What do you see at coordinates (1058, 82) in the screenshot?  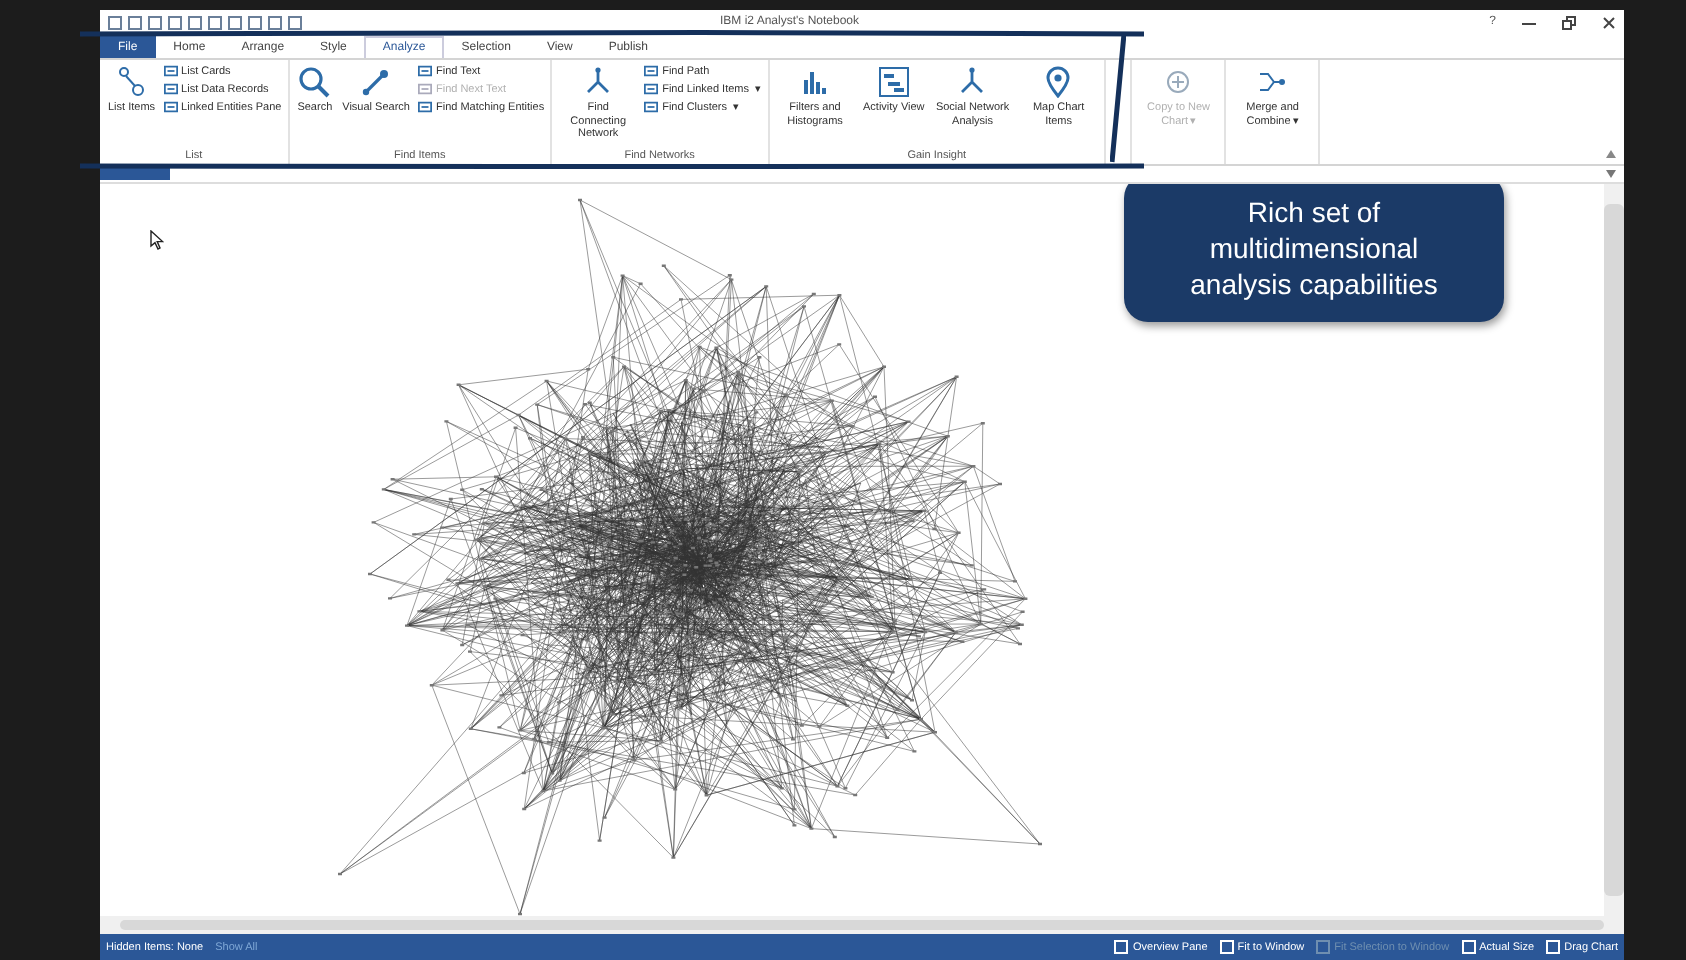 I see `map-pin-icon` at bounding box center [1058, 82].